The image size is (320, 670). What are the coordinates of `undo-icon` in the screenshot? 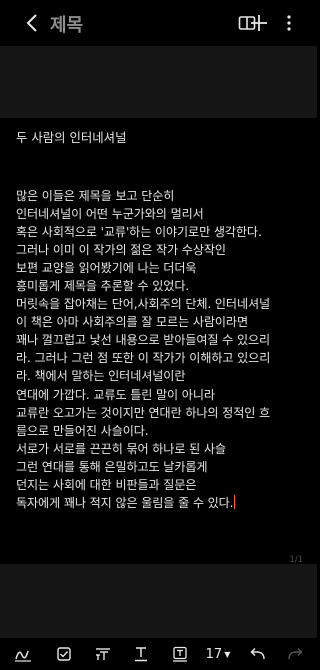 It's located at (258, 654).